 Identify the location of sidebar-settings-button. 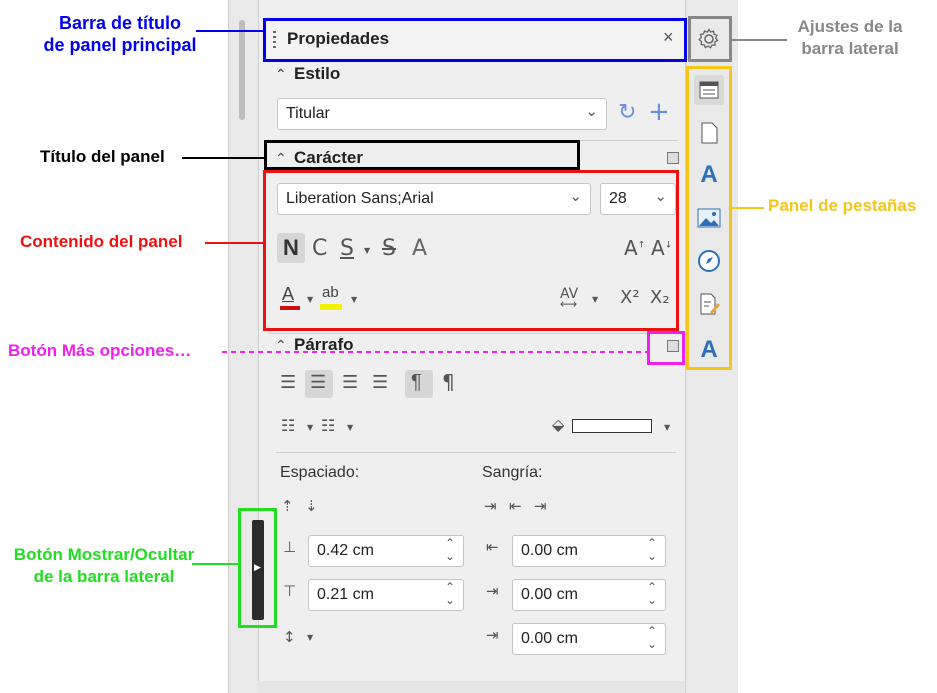
(709, 39).